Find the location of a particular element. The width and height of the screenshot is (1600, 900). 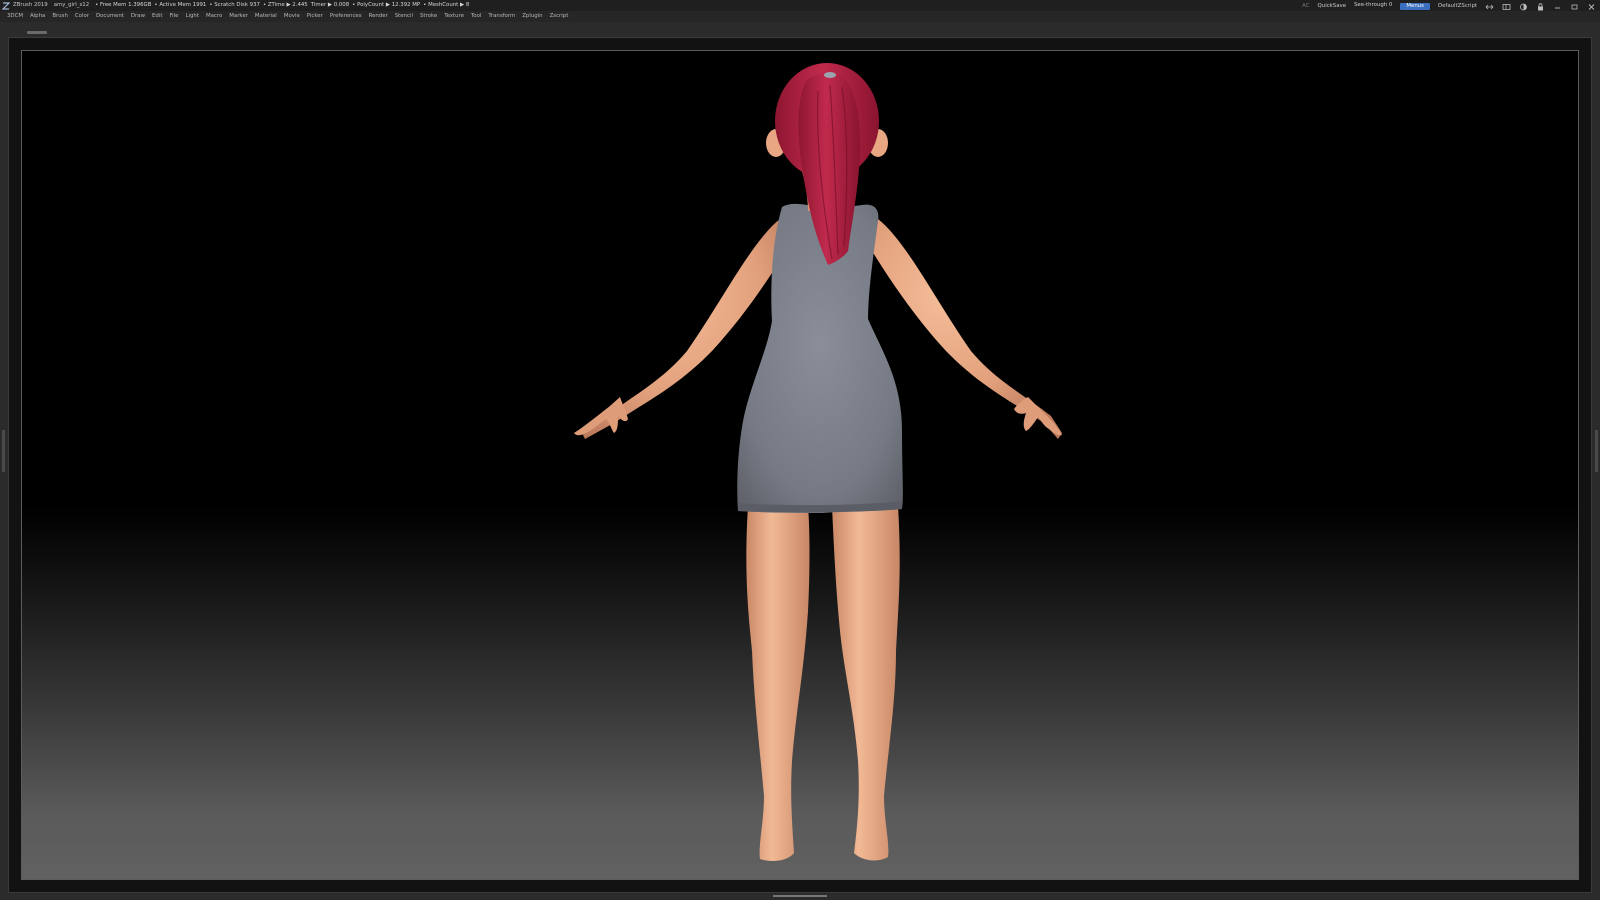

menu-stencil: Stencil is located at coordinates (404, 16).